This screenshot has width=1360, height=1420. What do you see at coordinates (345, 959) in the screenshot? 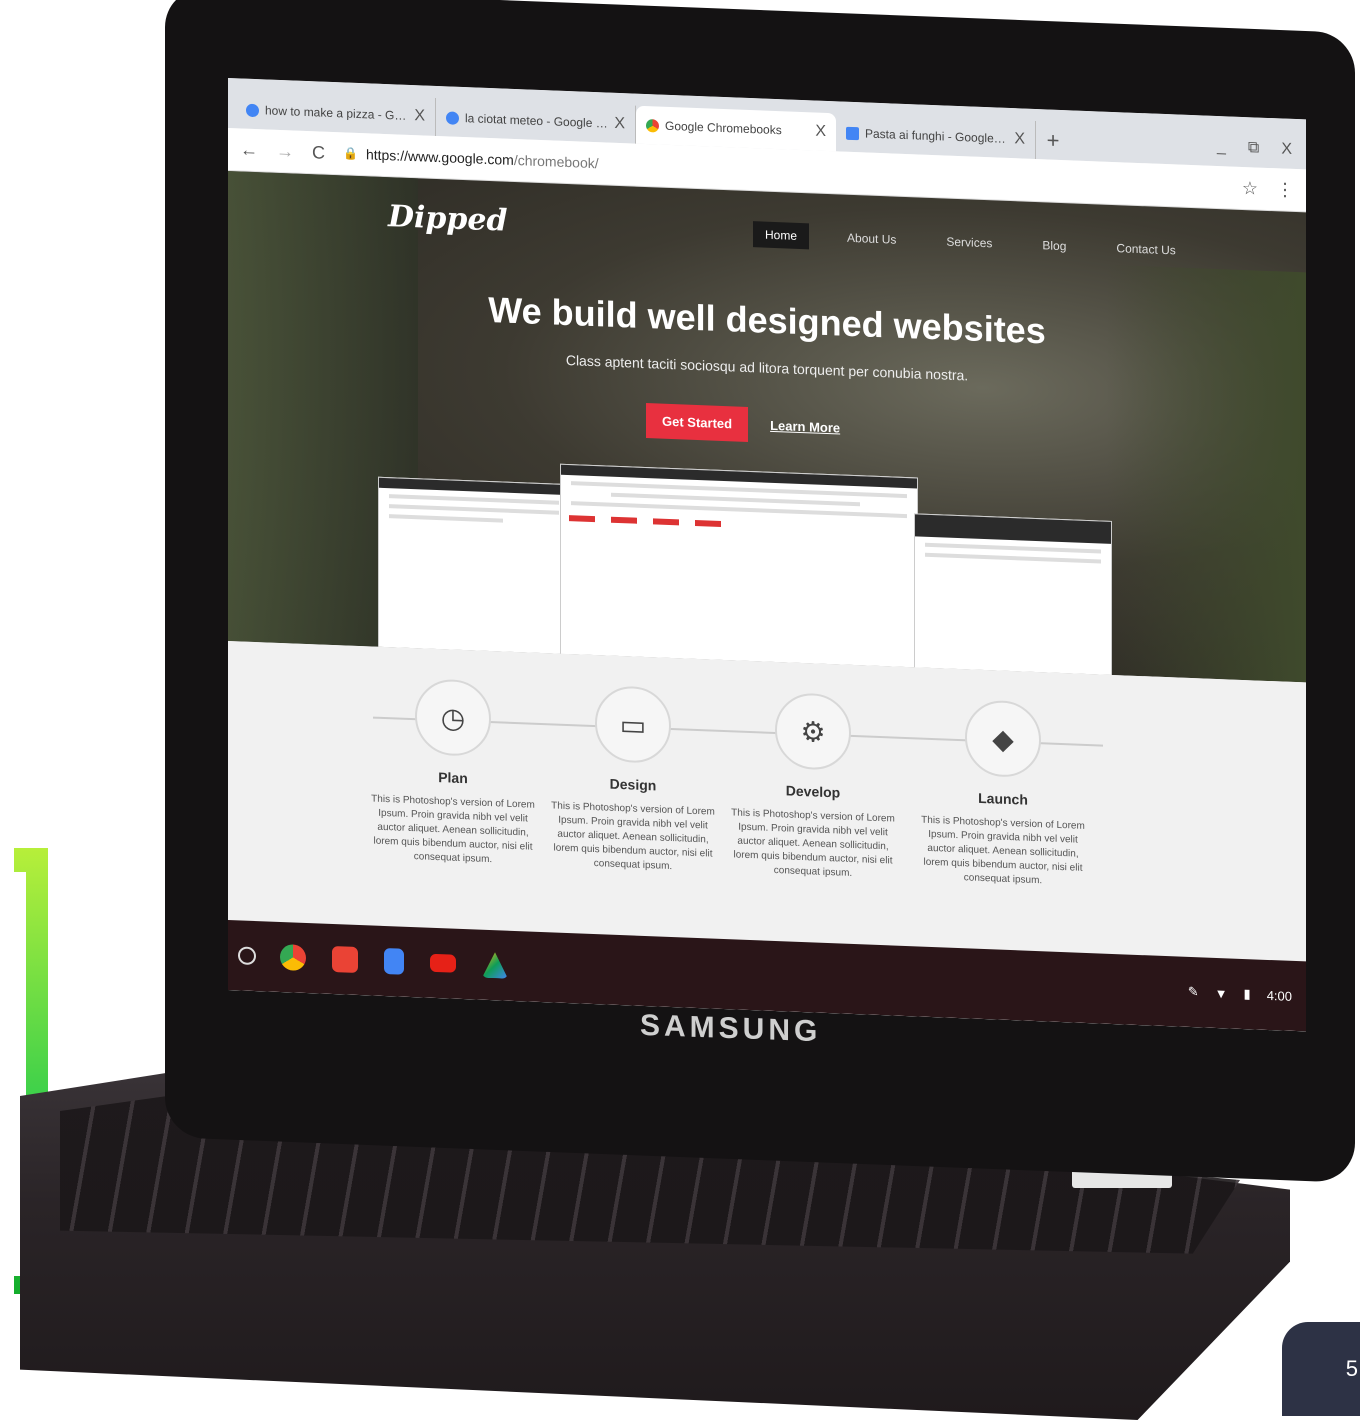
I see `gmail-icon` at bounding box center [345, 959].